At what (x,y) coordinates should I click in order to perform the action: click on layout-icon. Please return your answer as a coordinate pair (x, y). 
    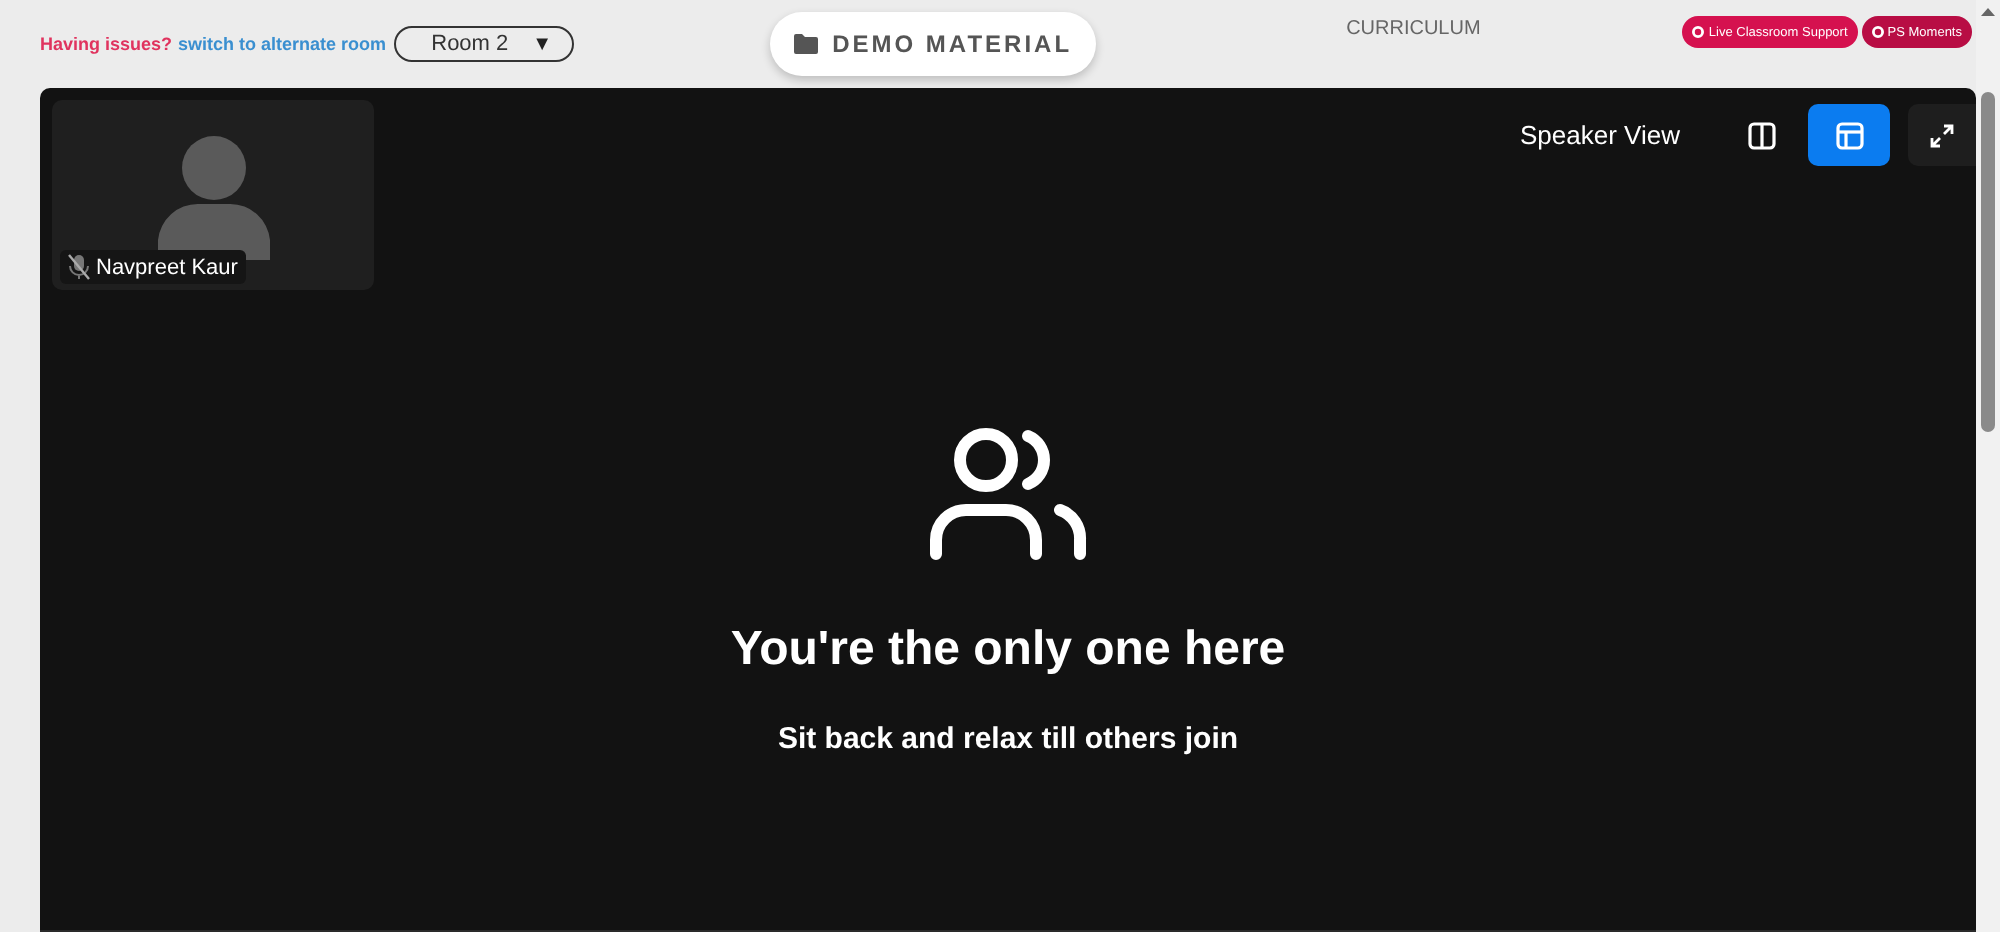
    Looking at the image, I should click on (1849, 135).